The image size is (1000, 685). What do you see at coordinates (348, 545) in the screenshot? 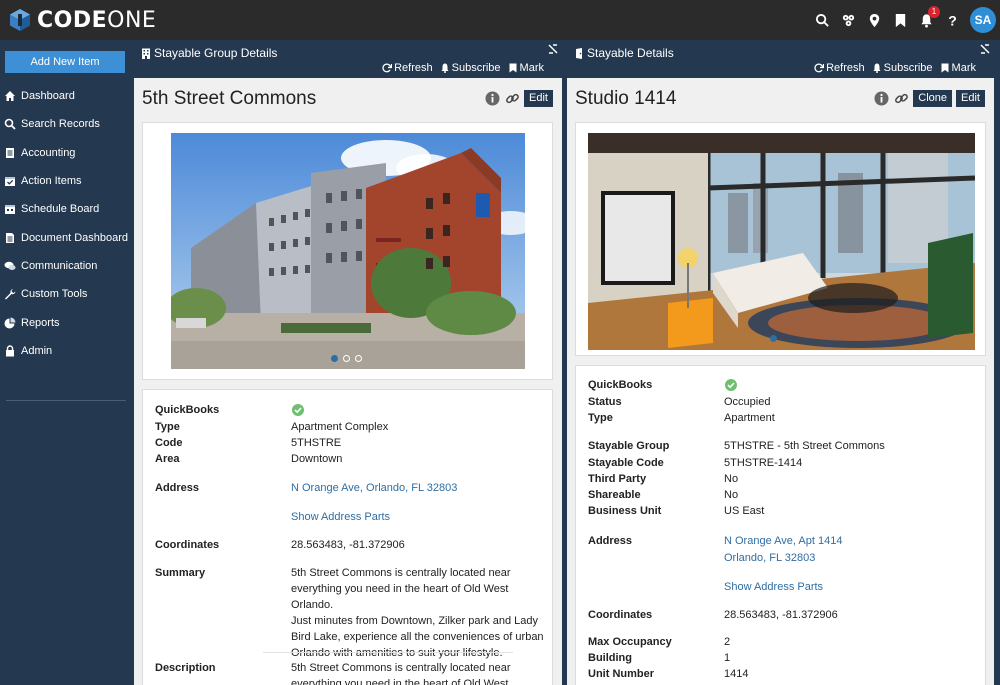
I see `coordinates-value: 28.563483, -81.372906` at bounding box center [348, 545].